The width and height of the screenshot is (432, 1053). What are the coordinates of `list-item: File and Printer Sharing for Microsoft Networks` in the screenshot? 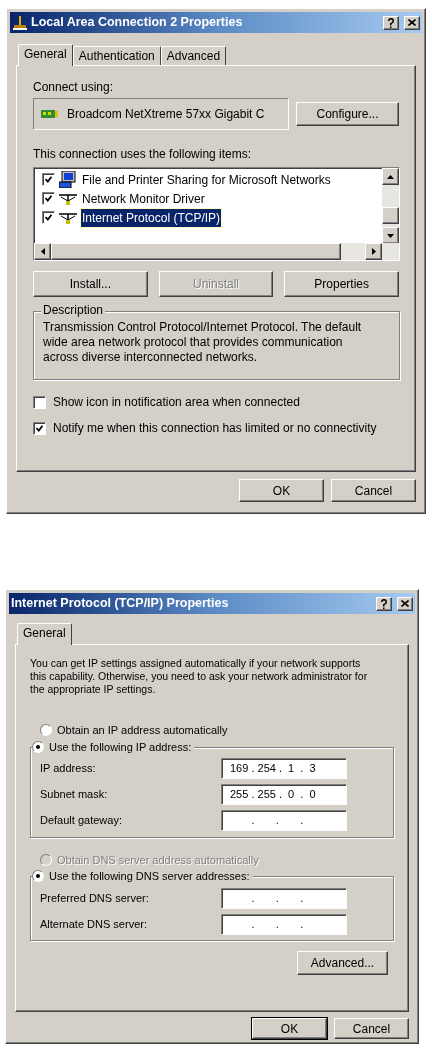 It's located at (206, 179).